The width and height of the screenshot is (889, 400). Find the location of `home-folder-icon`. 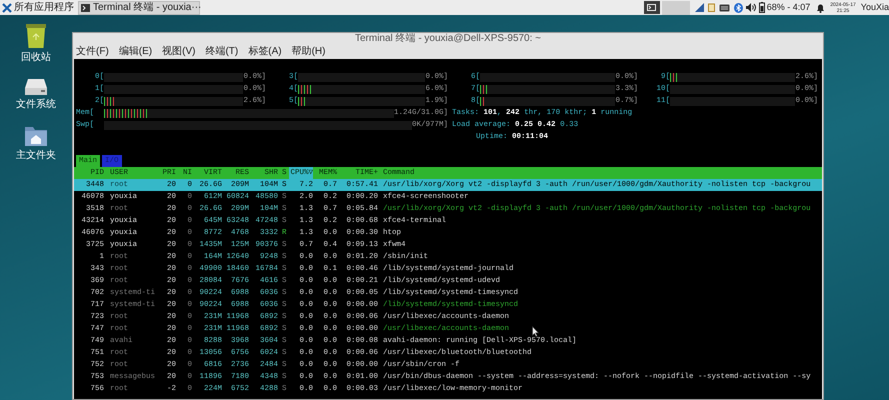

home-folder-icon is located at coordinates (36, 136).